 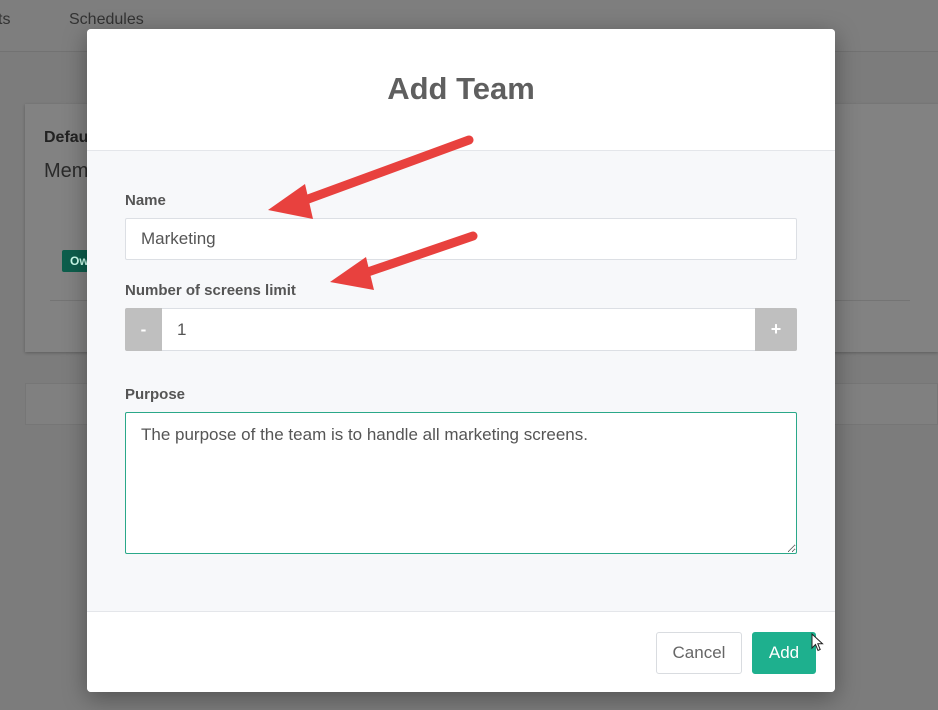 What do you see at coordinates (106, 20) in the screenshot?
I see `nav-item-schedules: Schedules` at bounding box center [106, 20].